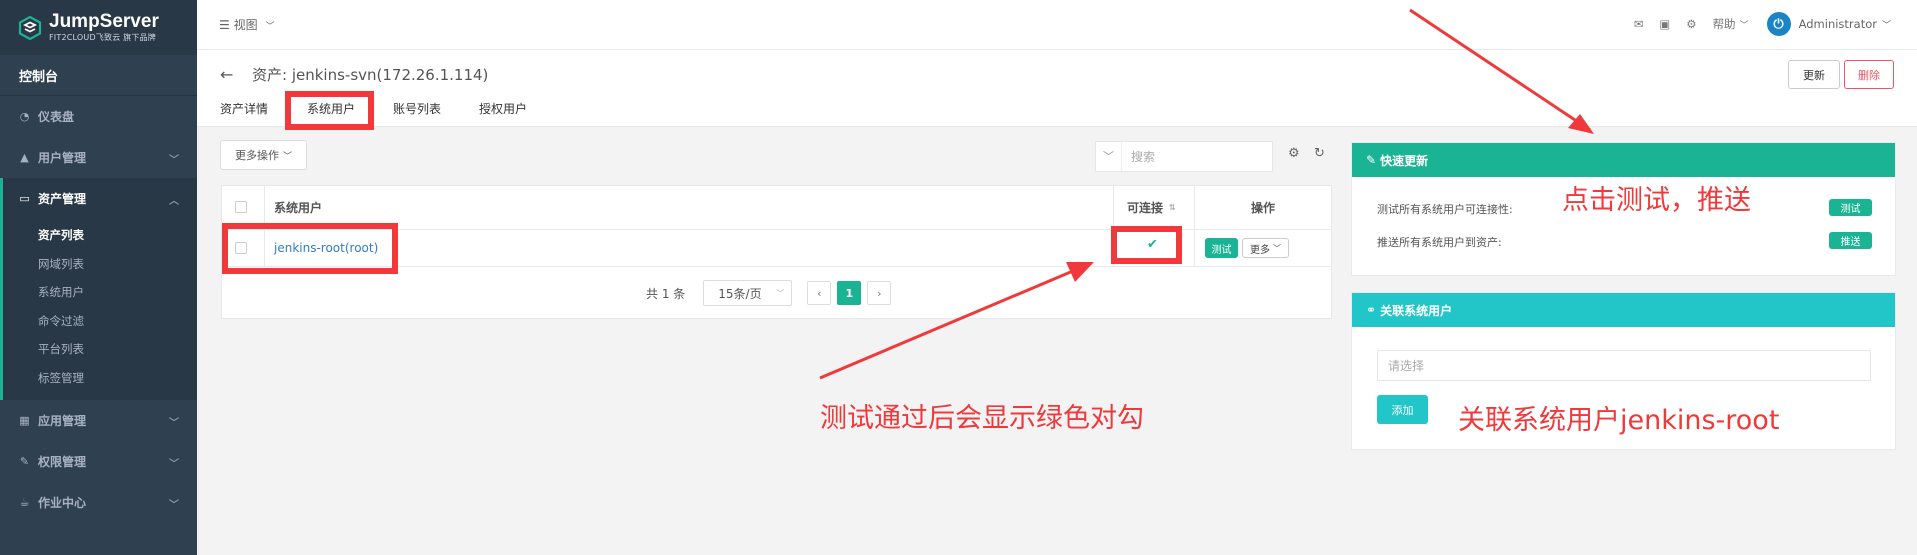 This screenshot has width=1917, height=555. Describe the element at coordinates (950, 323) in the screenshot. I see `arrow-to-green-check` at that location.